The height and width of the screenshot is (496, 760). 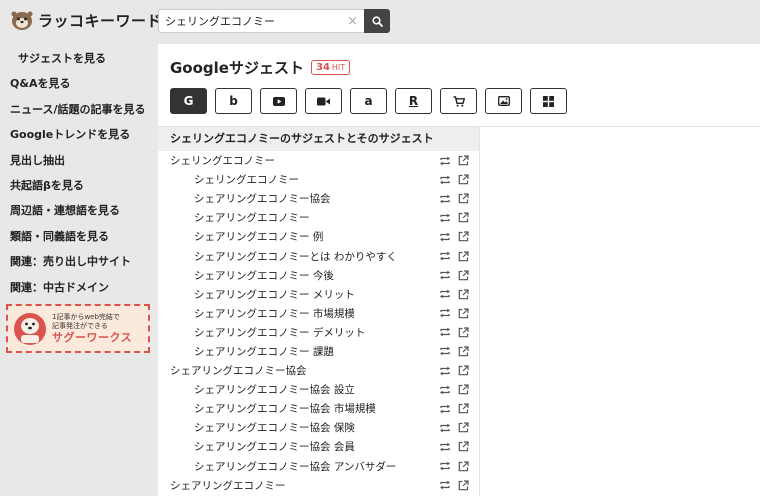 What do you see at coordinates (79, 185) in the screenshot?
I see `sidebar-item-cooccurrence: 共起語βを見る` at bounding box center [79, 185].